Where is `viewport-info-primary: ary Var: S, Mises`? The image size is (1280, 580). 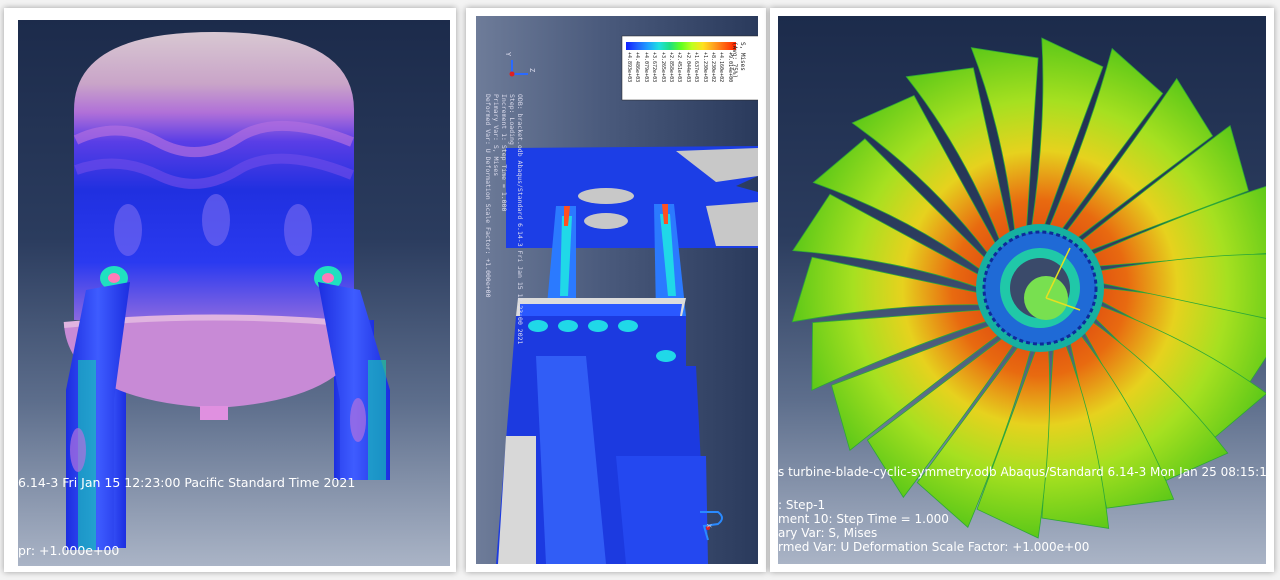
viewport-info-primary: ary Var: S, Mises is located at coordinates (828, 533).